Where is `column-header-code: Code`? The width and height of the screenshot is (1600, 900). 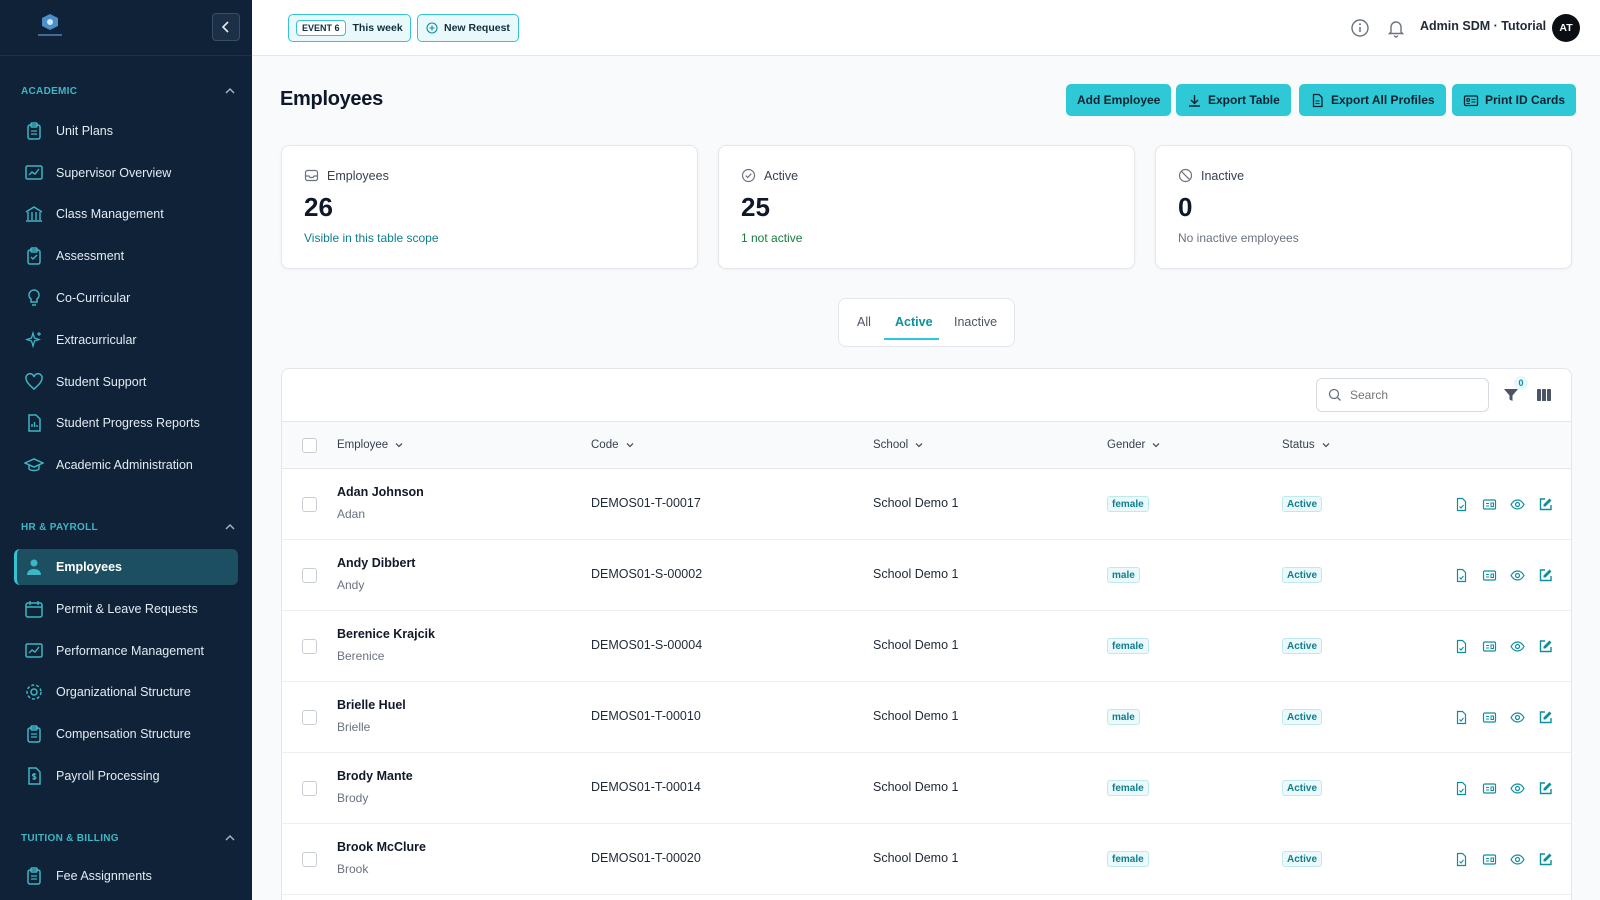 column-header-code: Code is located at coordinates (613, 445).